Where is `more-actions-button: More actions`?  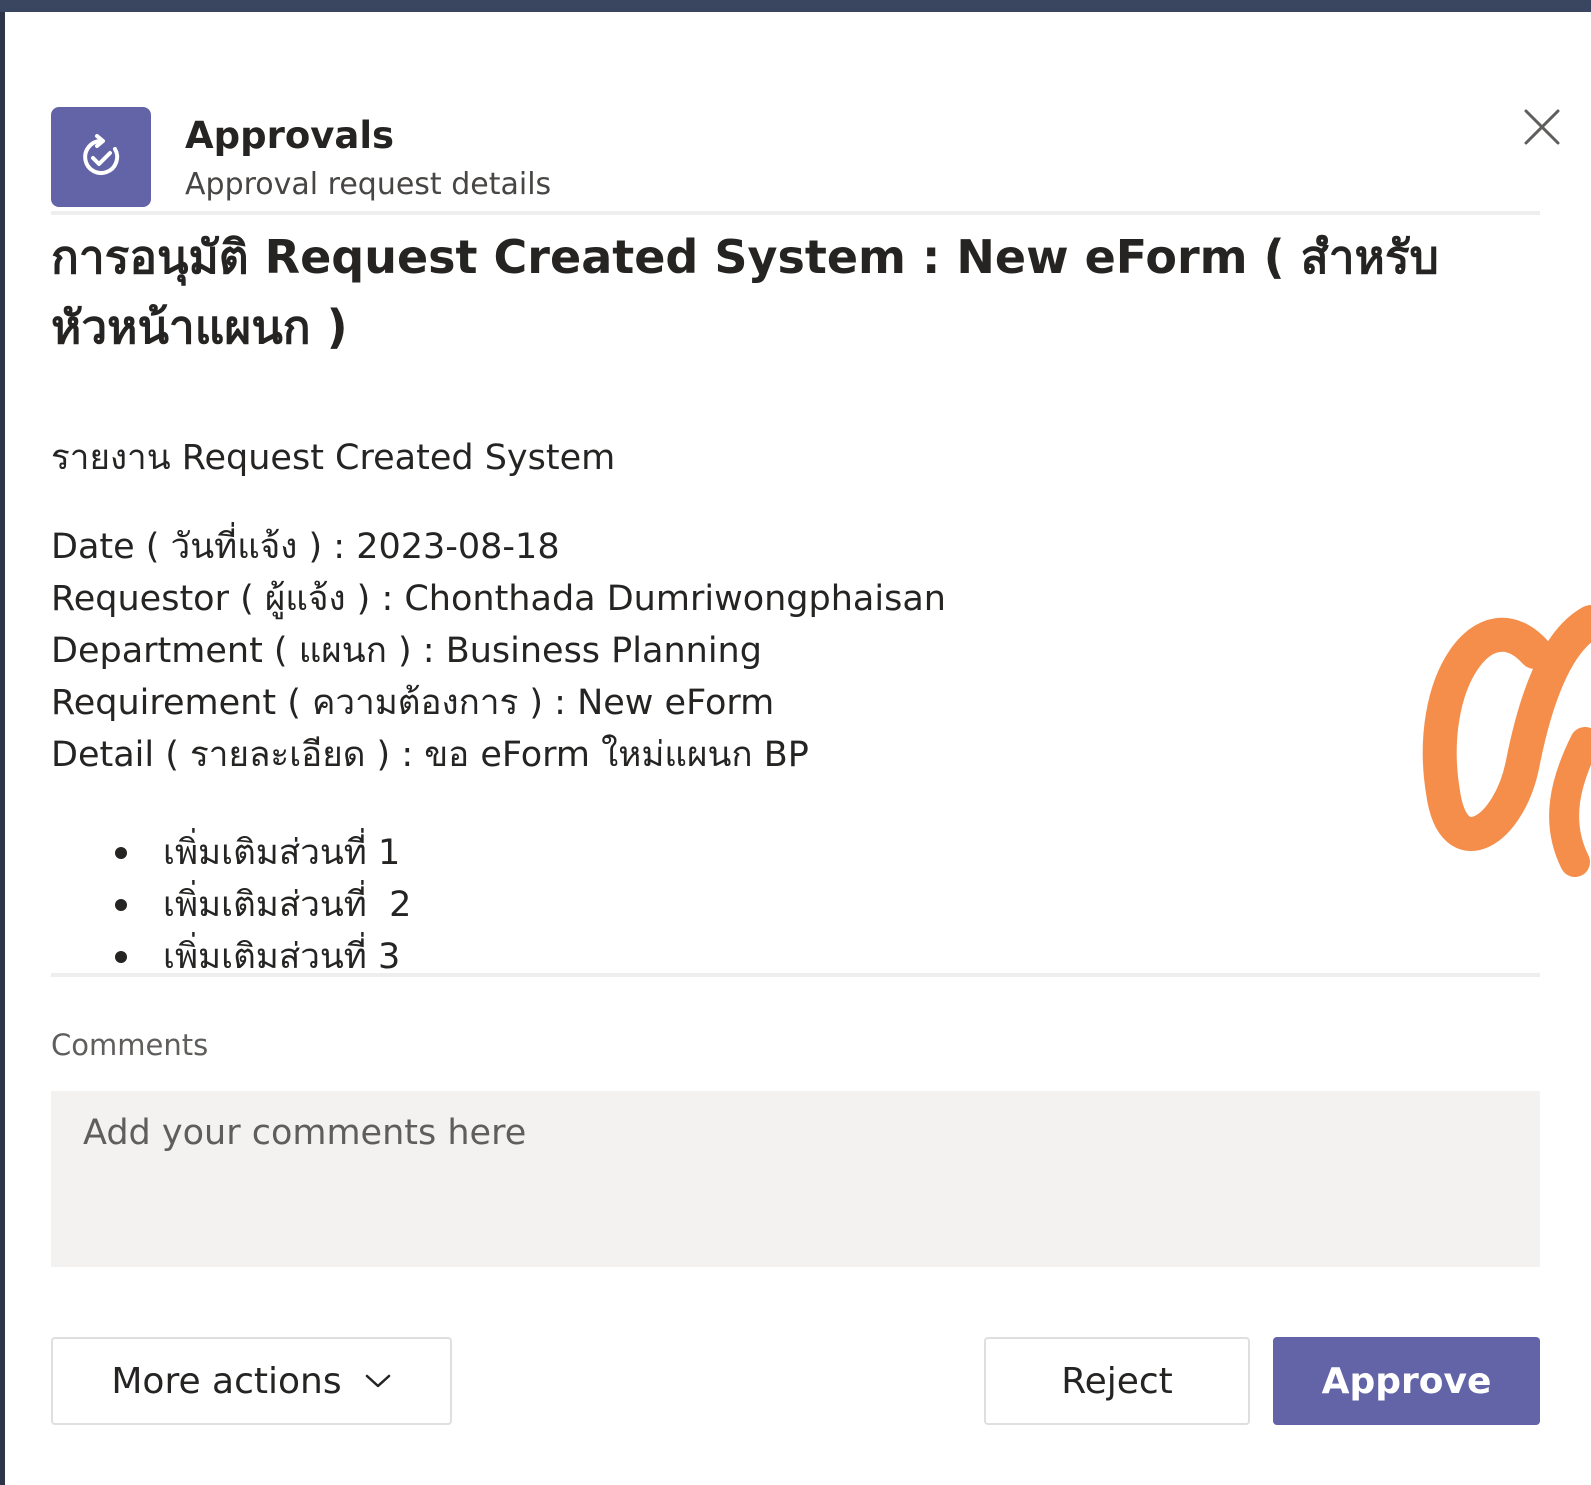
more-actions-button: More actions is located at coordinates (251, 1381).